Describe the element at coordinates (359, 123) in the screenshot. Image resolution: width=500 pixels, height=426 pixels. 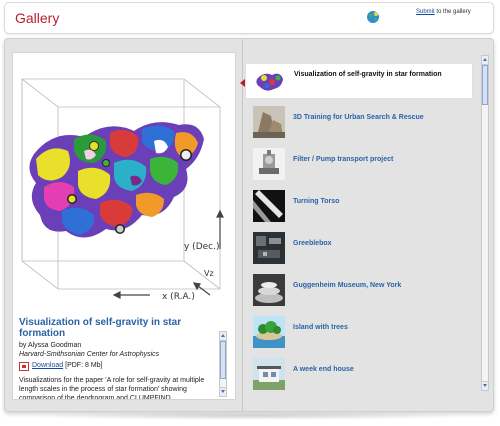
I see `list-item: 3D Training for Urban Search & Rescue` at that location.